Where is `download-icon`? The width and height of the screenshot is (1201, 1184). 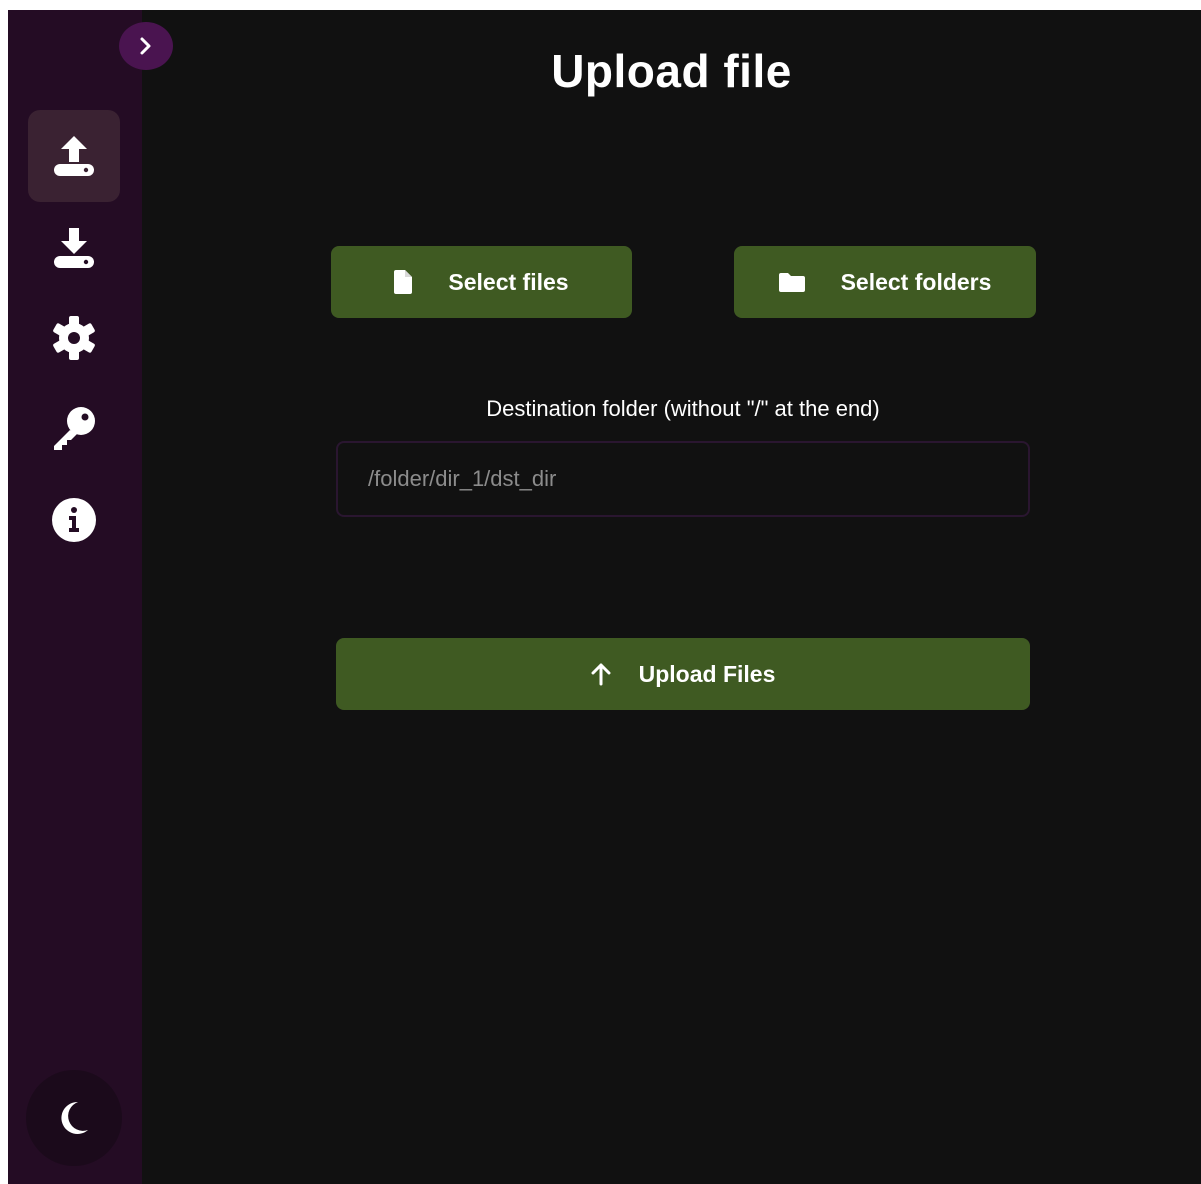 download-icon is located at coordinates (74, 248).